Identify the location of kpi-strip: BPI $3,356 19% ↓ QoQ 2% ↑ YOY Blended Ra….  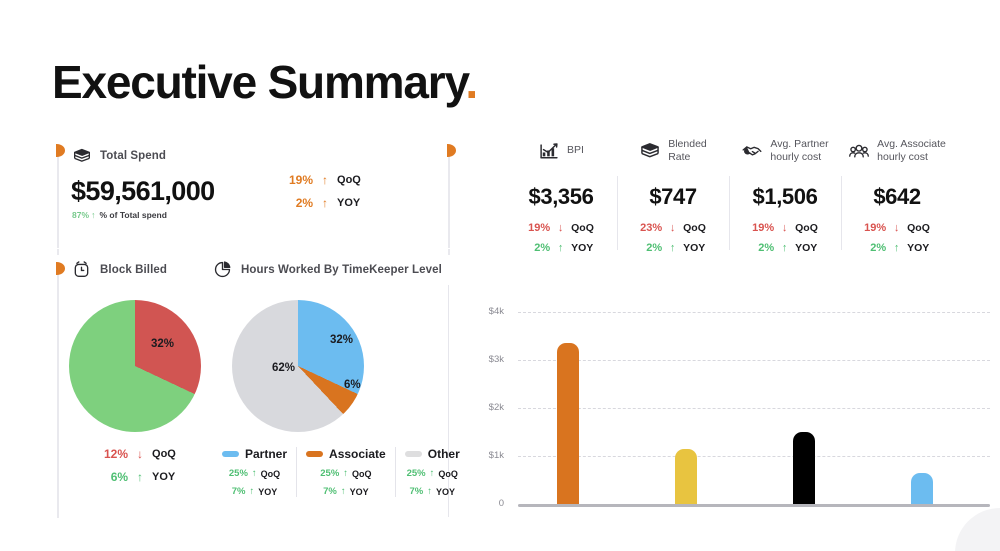
(729, 193).